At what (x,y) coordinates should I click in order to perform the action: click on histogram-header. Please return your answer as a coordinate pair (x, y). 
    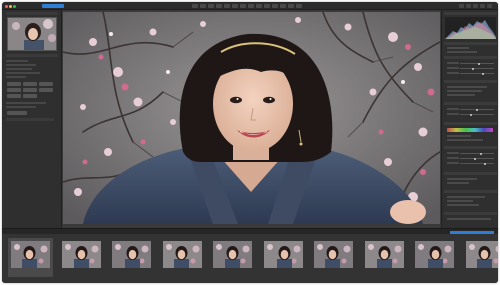
    Looking at the image, I should click on (470, 13).